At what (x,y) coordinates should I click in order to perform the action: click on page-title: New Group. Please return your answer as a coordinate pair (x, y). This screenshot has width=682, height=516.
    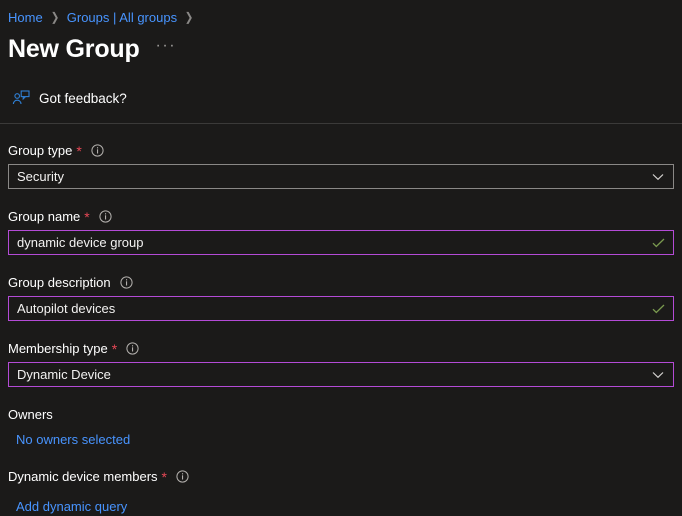
    Looking at the image, I should click on (74, 49).